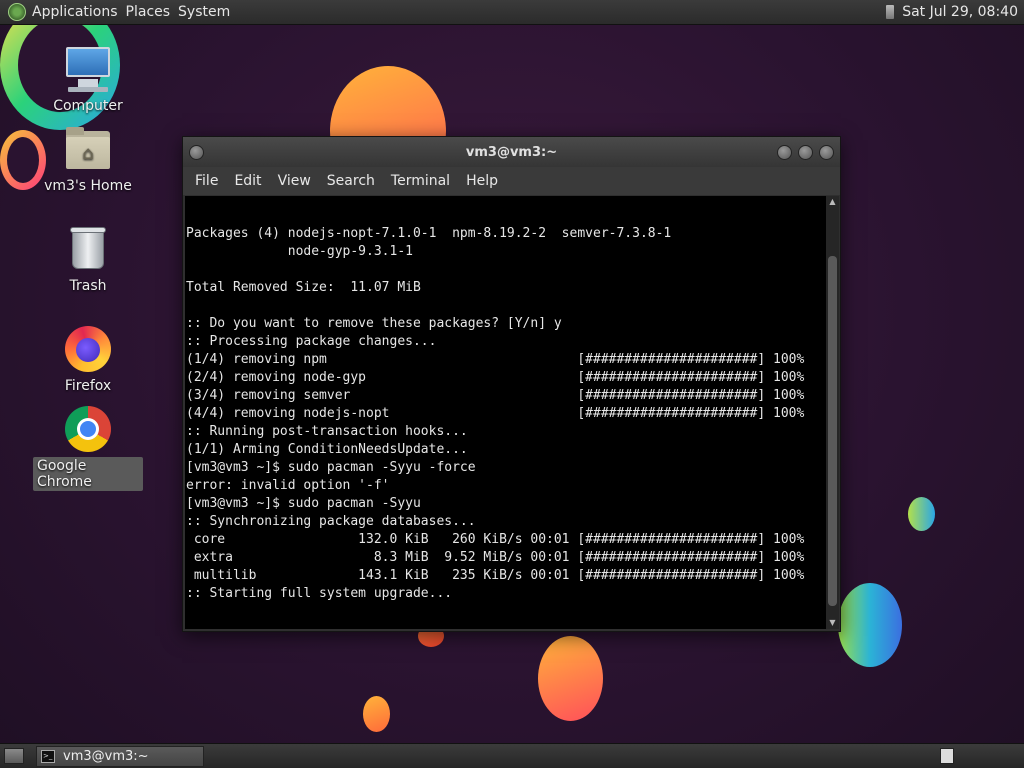 The image size is (1024, 768). What do you see at coordinates (88, 149) in the screenshot?
I see `home-folder-icon: ⌂` at bounding box center [88, 149].